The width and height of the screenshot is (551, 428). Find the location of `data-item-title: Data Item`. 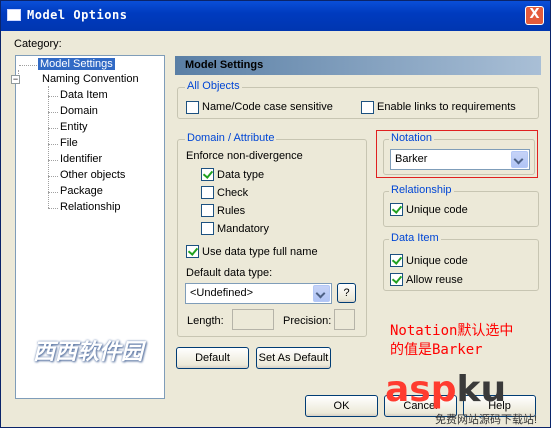

data-item-title: Data Item is located at coordinates (415, 238).